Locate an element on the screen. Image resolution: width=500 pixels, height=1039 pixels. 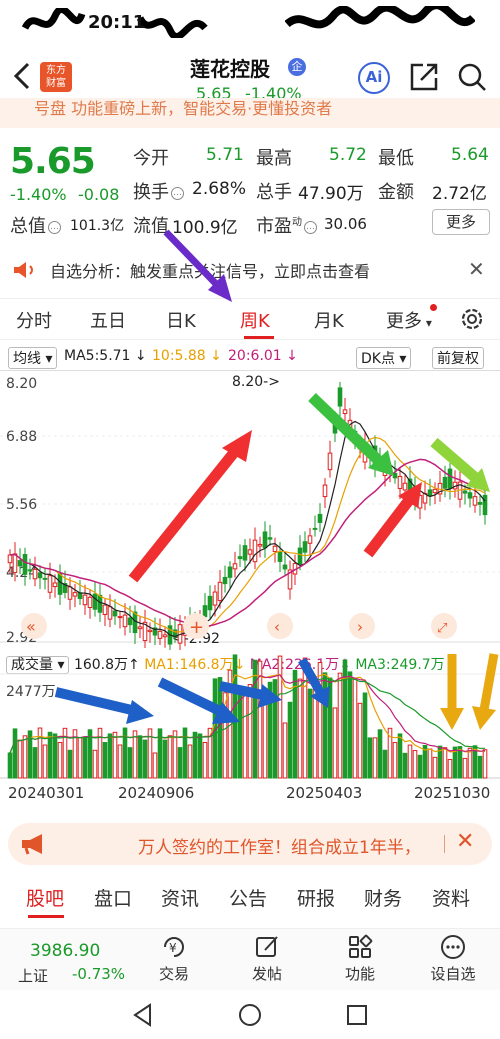
enterprise-badge: 企 is located at coordinates (297, 67).